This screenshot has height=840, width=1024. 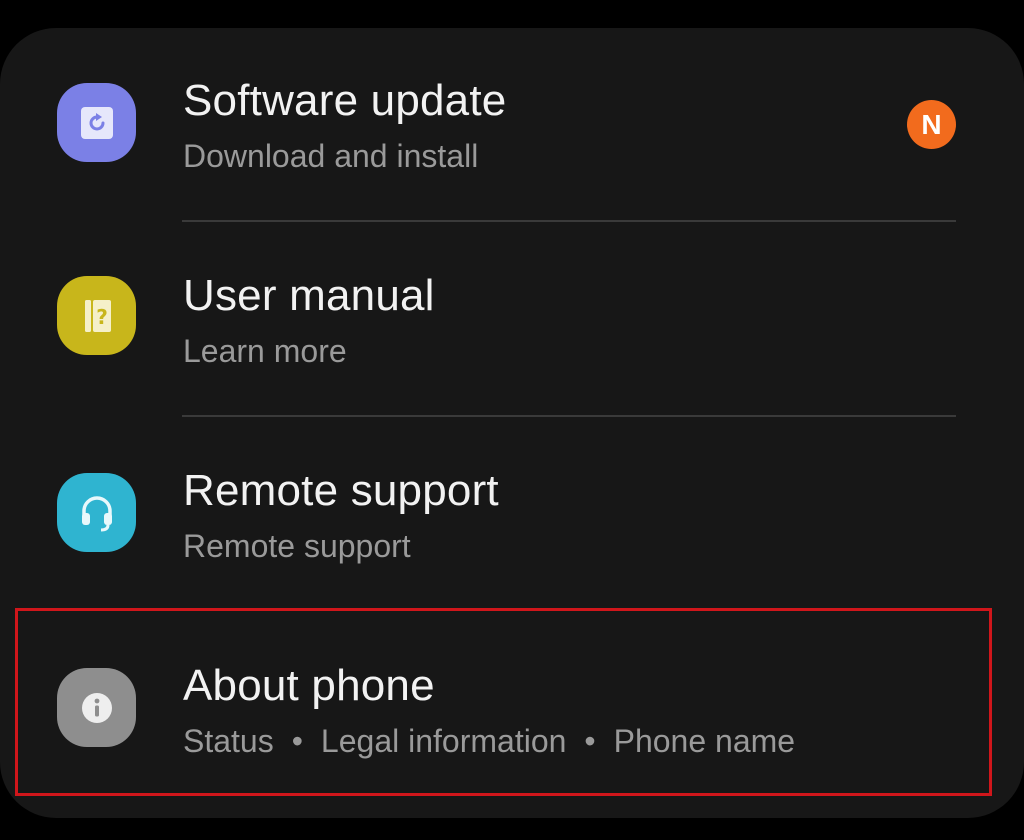 What do you see at coordinates (345, 100) in the screenshot?
I see `software-update-title: Software update` at bounding box center [345, 100].